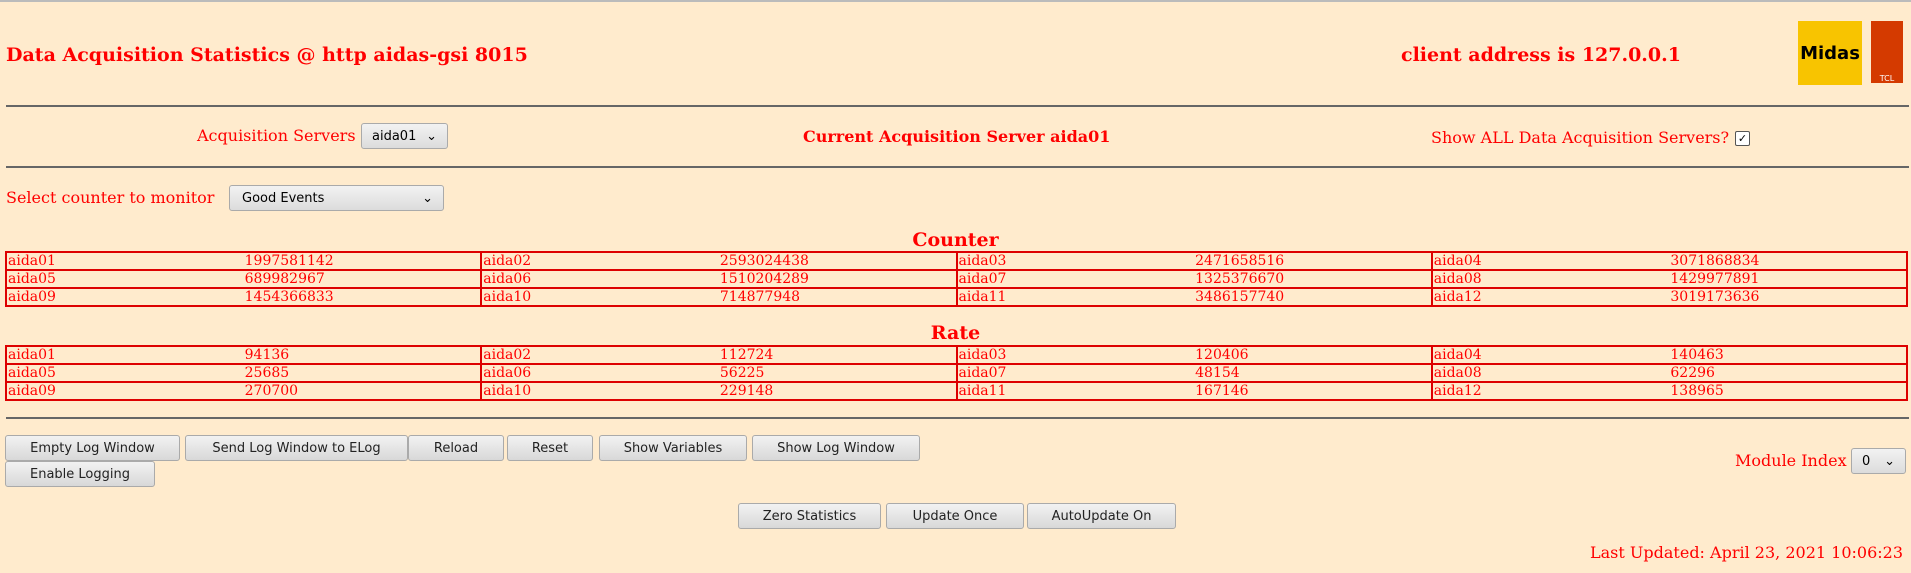 The height and width of the screenshot is (573, 1911). Describe the element at coordinates (394, 136) in the screenshot. I see `selected-server: aida01` at that location.